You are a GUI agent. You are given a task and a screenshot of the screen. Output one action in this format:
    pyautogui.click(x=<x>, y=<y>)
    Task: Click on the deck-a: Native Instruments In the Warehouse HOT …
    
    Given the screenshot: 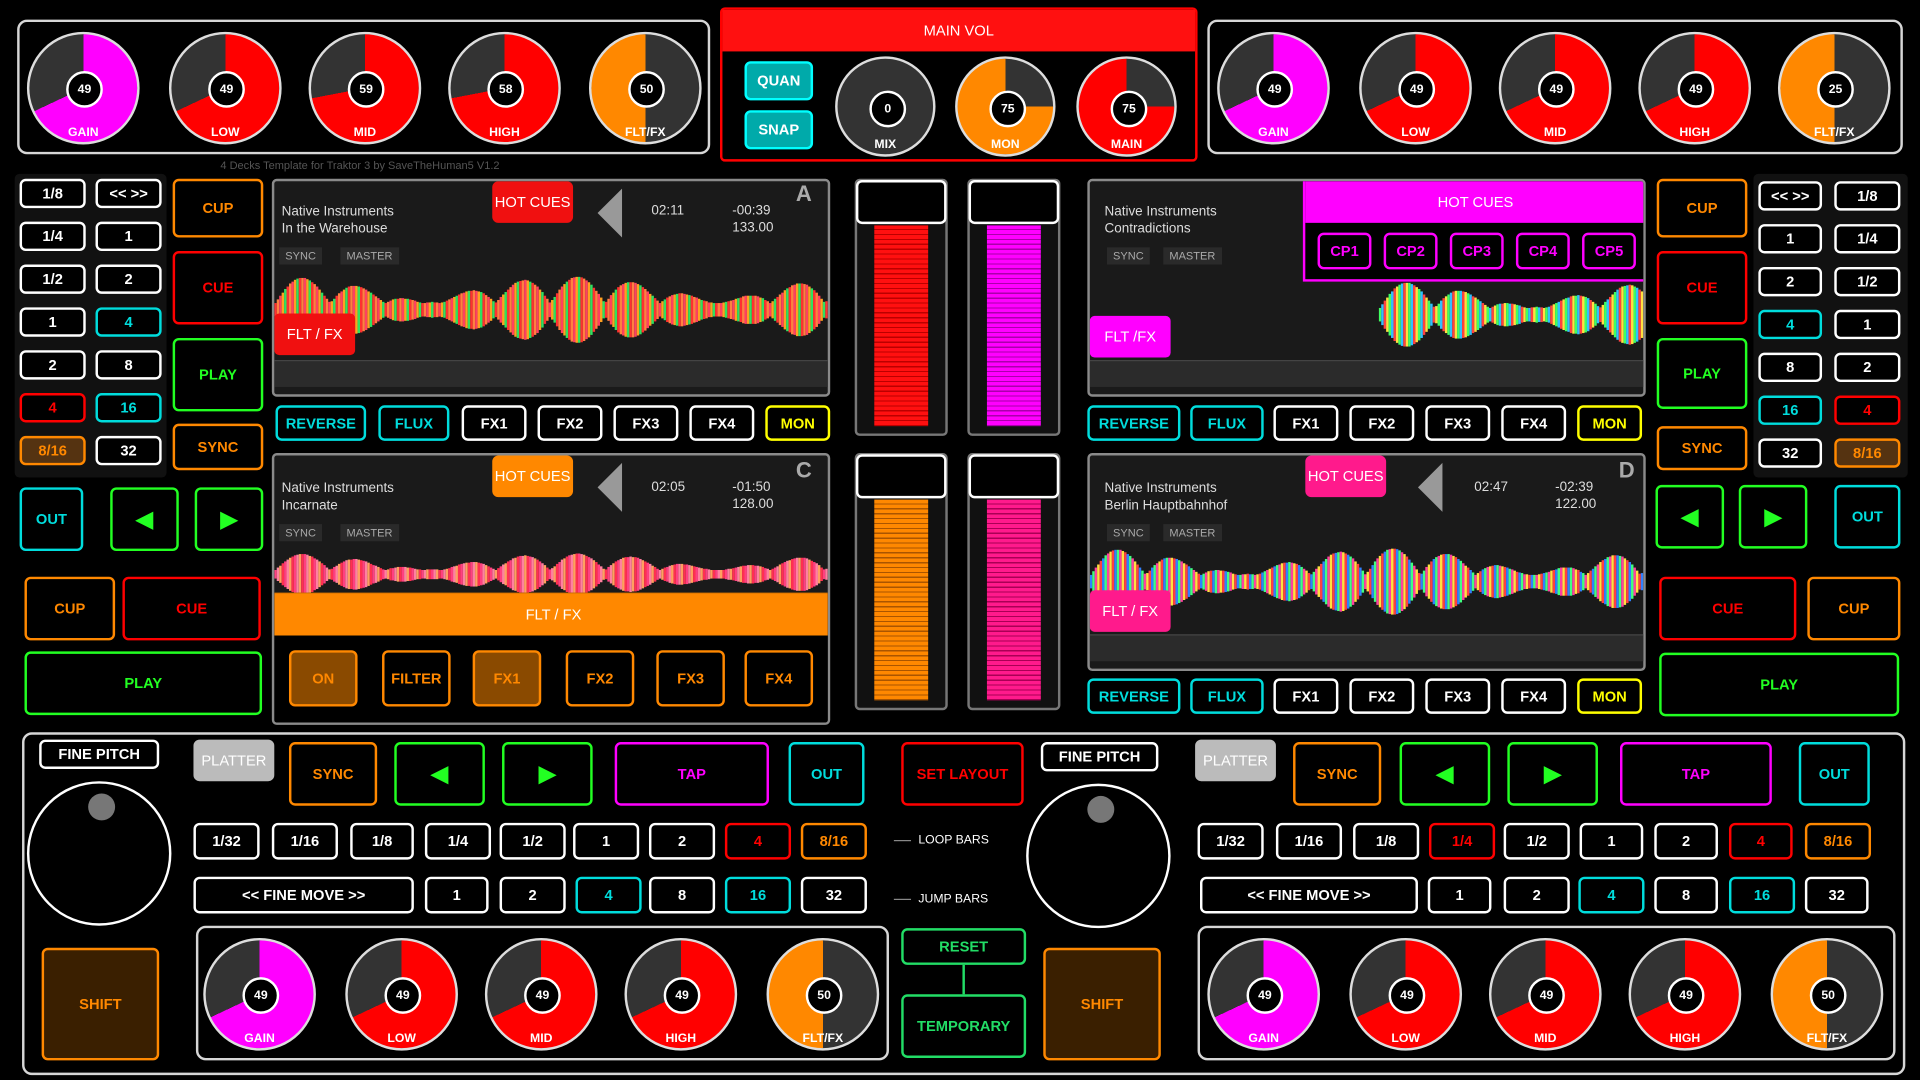 What is the action you would take?
    pyautogui.click(x=551, y=287)
    